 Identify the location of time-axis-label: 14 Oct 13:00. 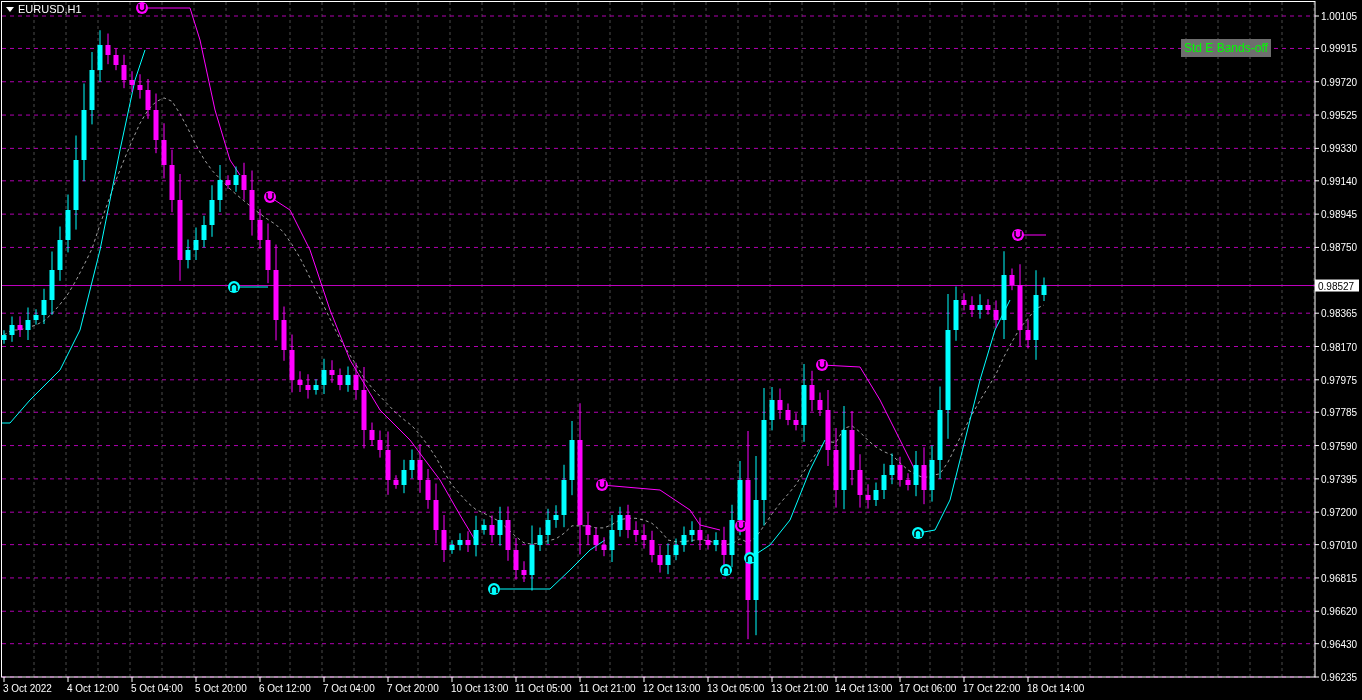
(864, 688).